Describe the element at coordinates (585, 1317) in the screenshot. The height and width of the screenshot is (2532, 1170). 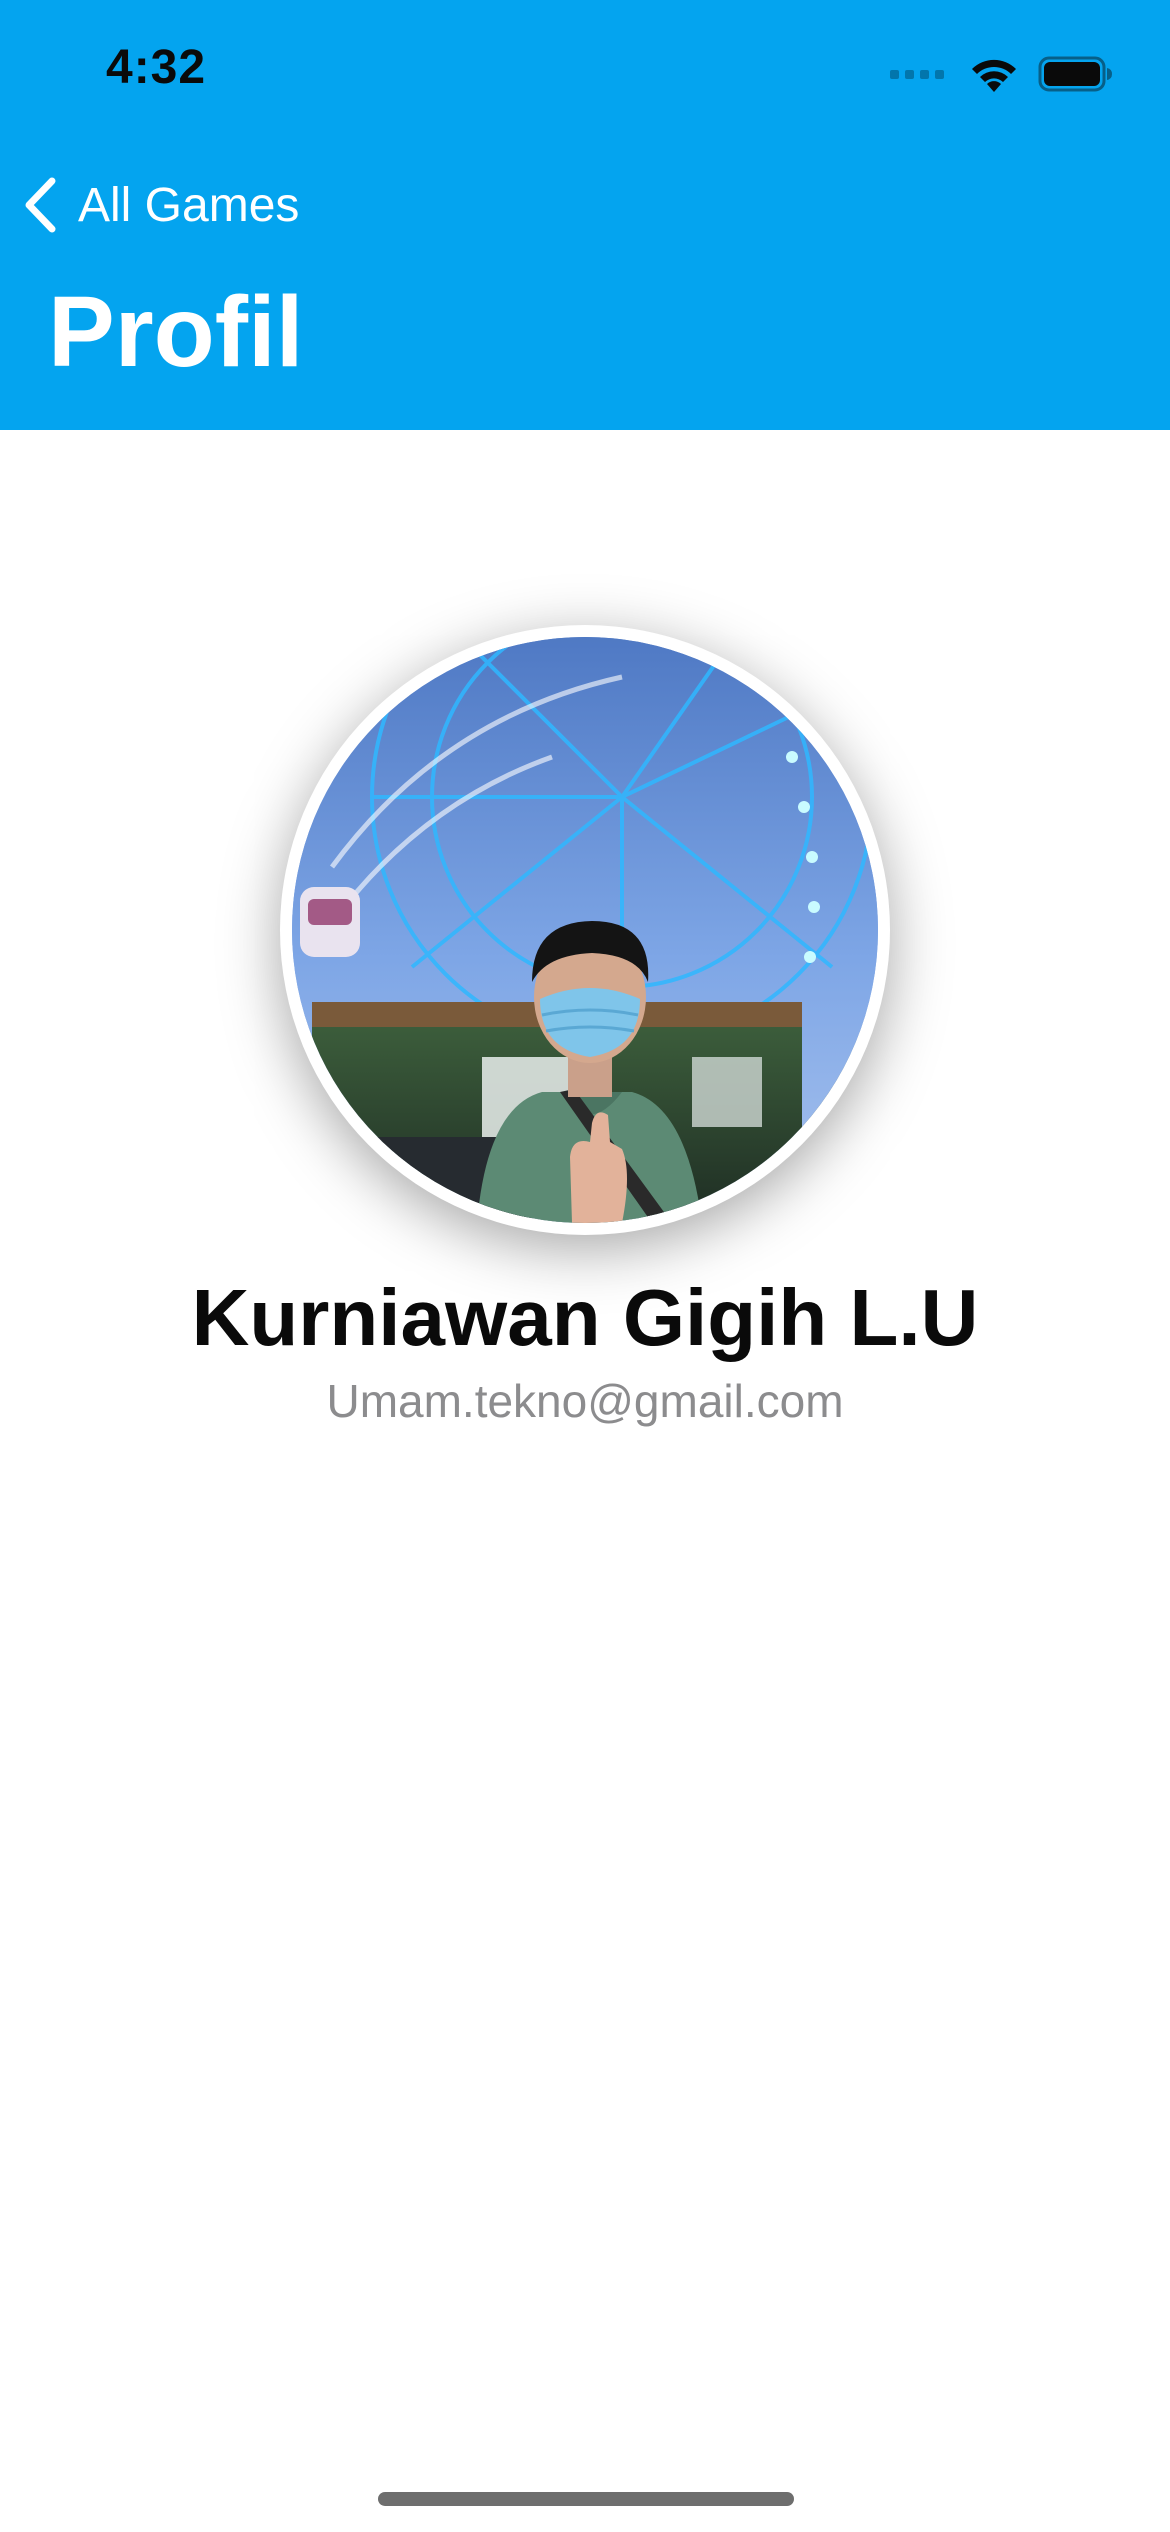
I see `profile-name: Kurniawan Gigih L.U` at that location.